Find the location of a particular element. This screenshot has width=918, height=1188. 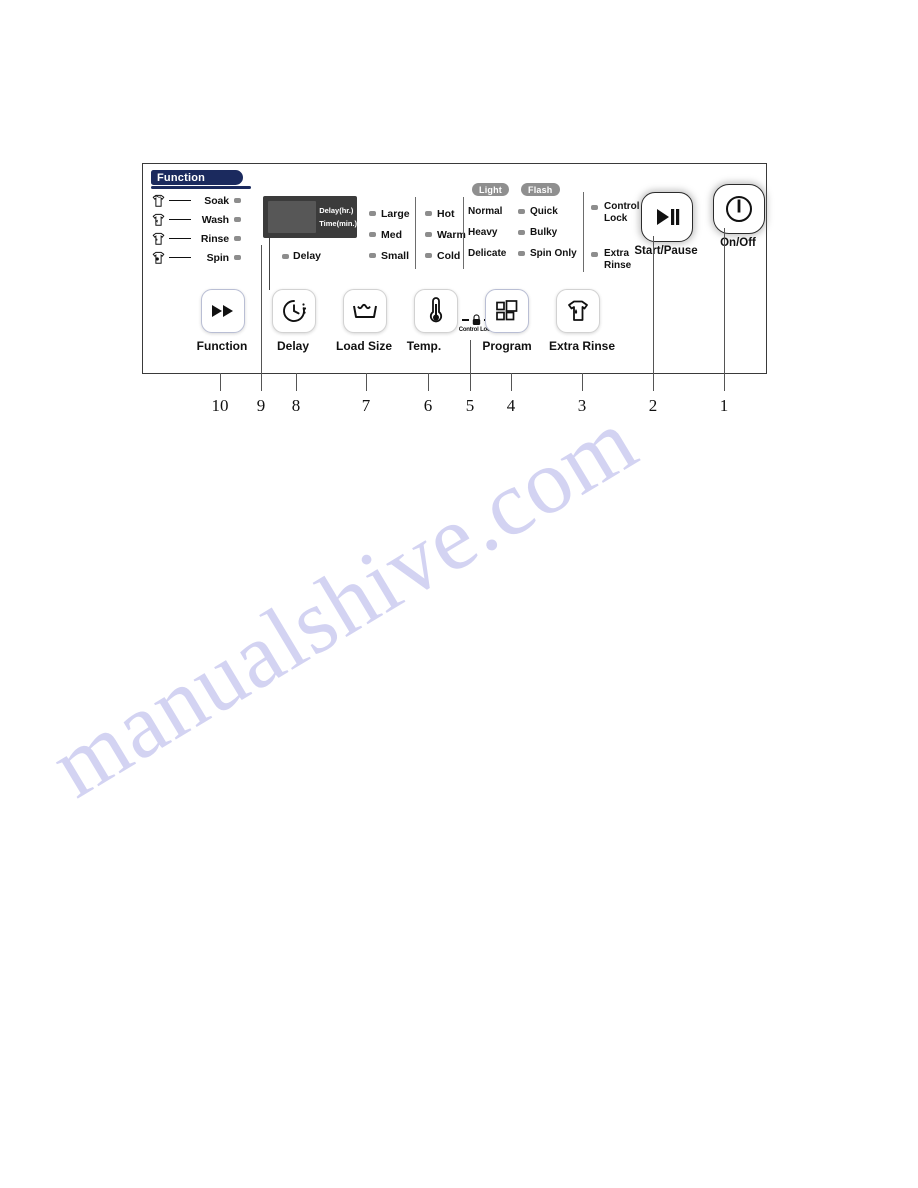

shirt-soak-icon is located at coordinates (158, 200).